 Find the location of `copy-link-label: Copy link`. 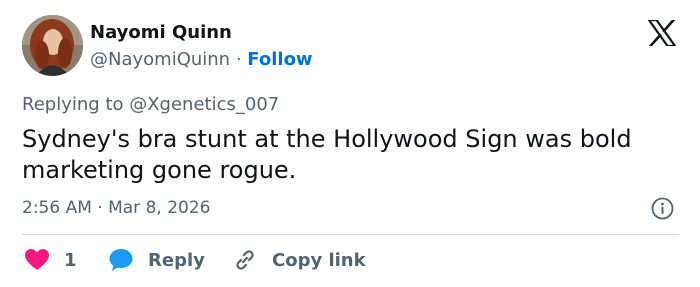

copy-link-label: Copy link is located at coordinates (319, 260).